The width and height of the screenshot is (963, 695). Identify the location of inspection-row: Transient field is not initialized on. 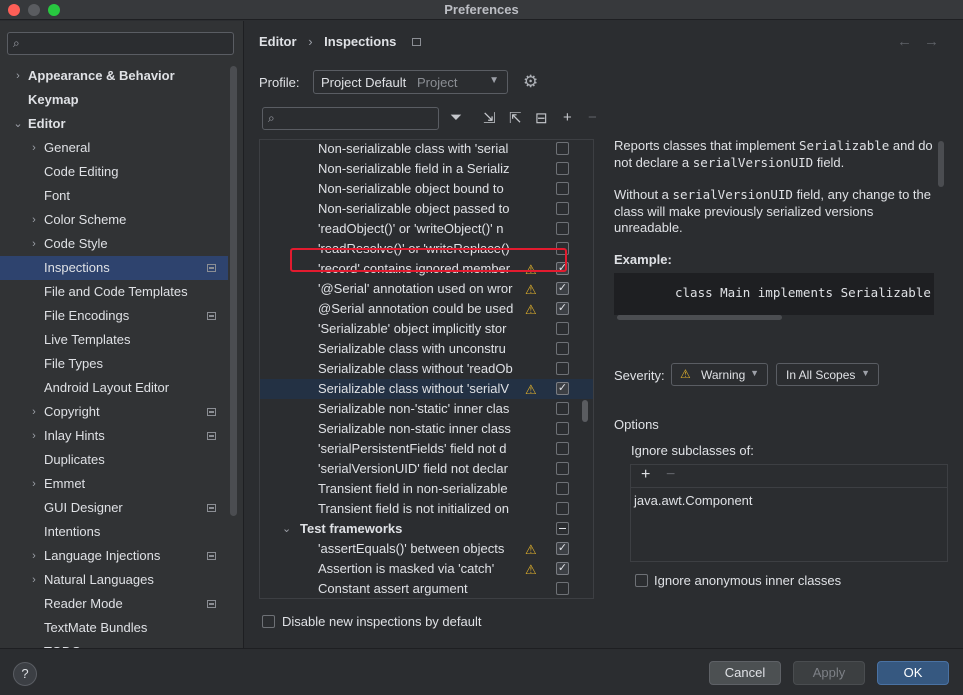
(426, 509).